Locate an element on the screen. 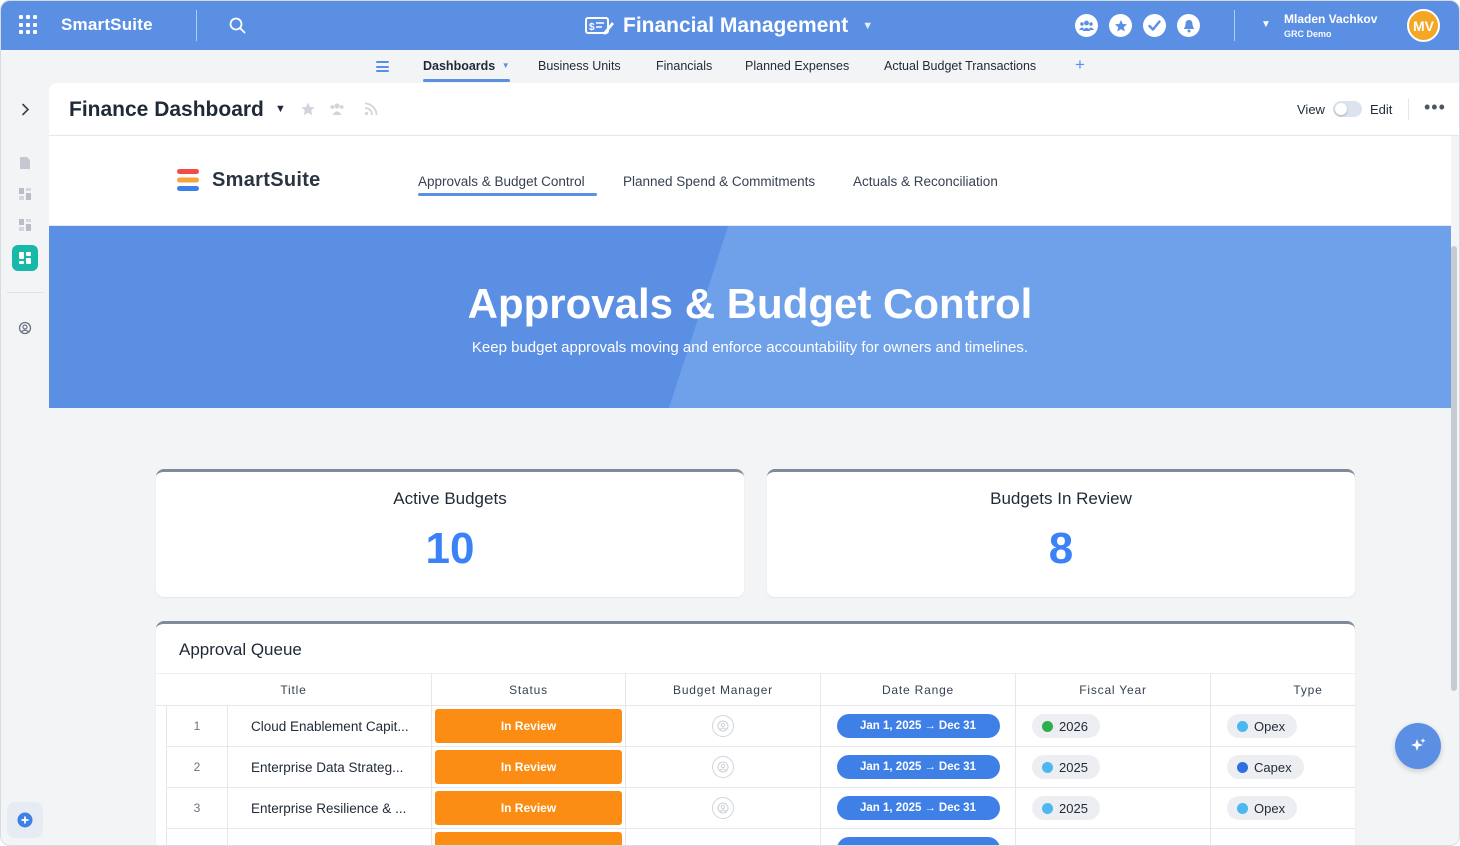 The image size is (1460, 846). table-row is located at coordinates (760, 837).